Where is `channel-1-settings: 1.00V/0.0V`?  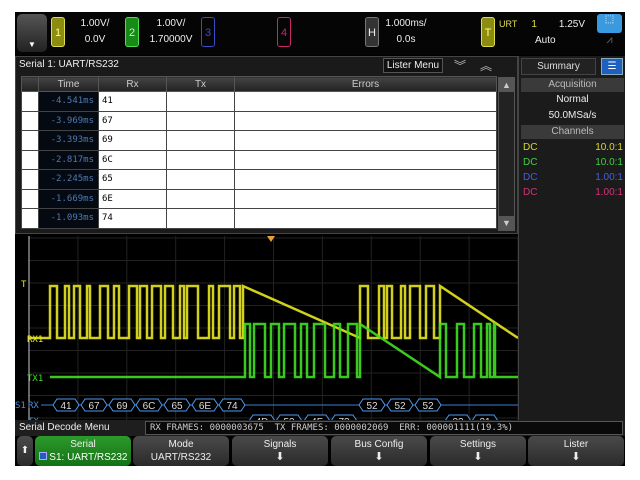
channel-1-settings: 1.00V/0.0V is located at coordinates (95, 32).